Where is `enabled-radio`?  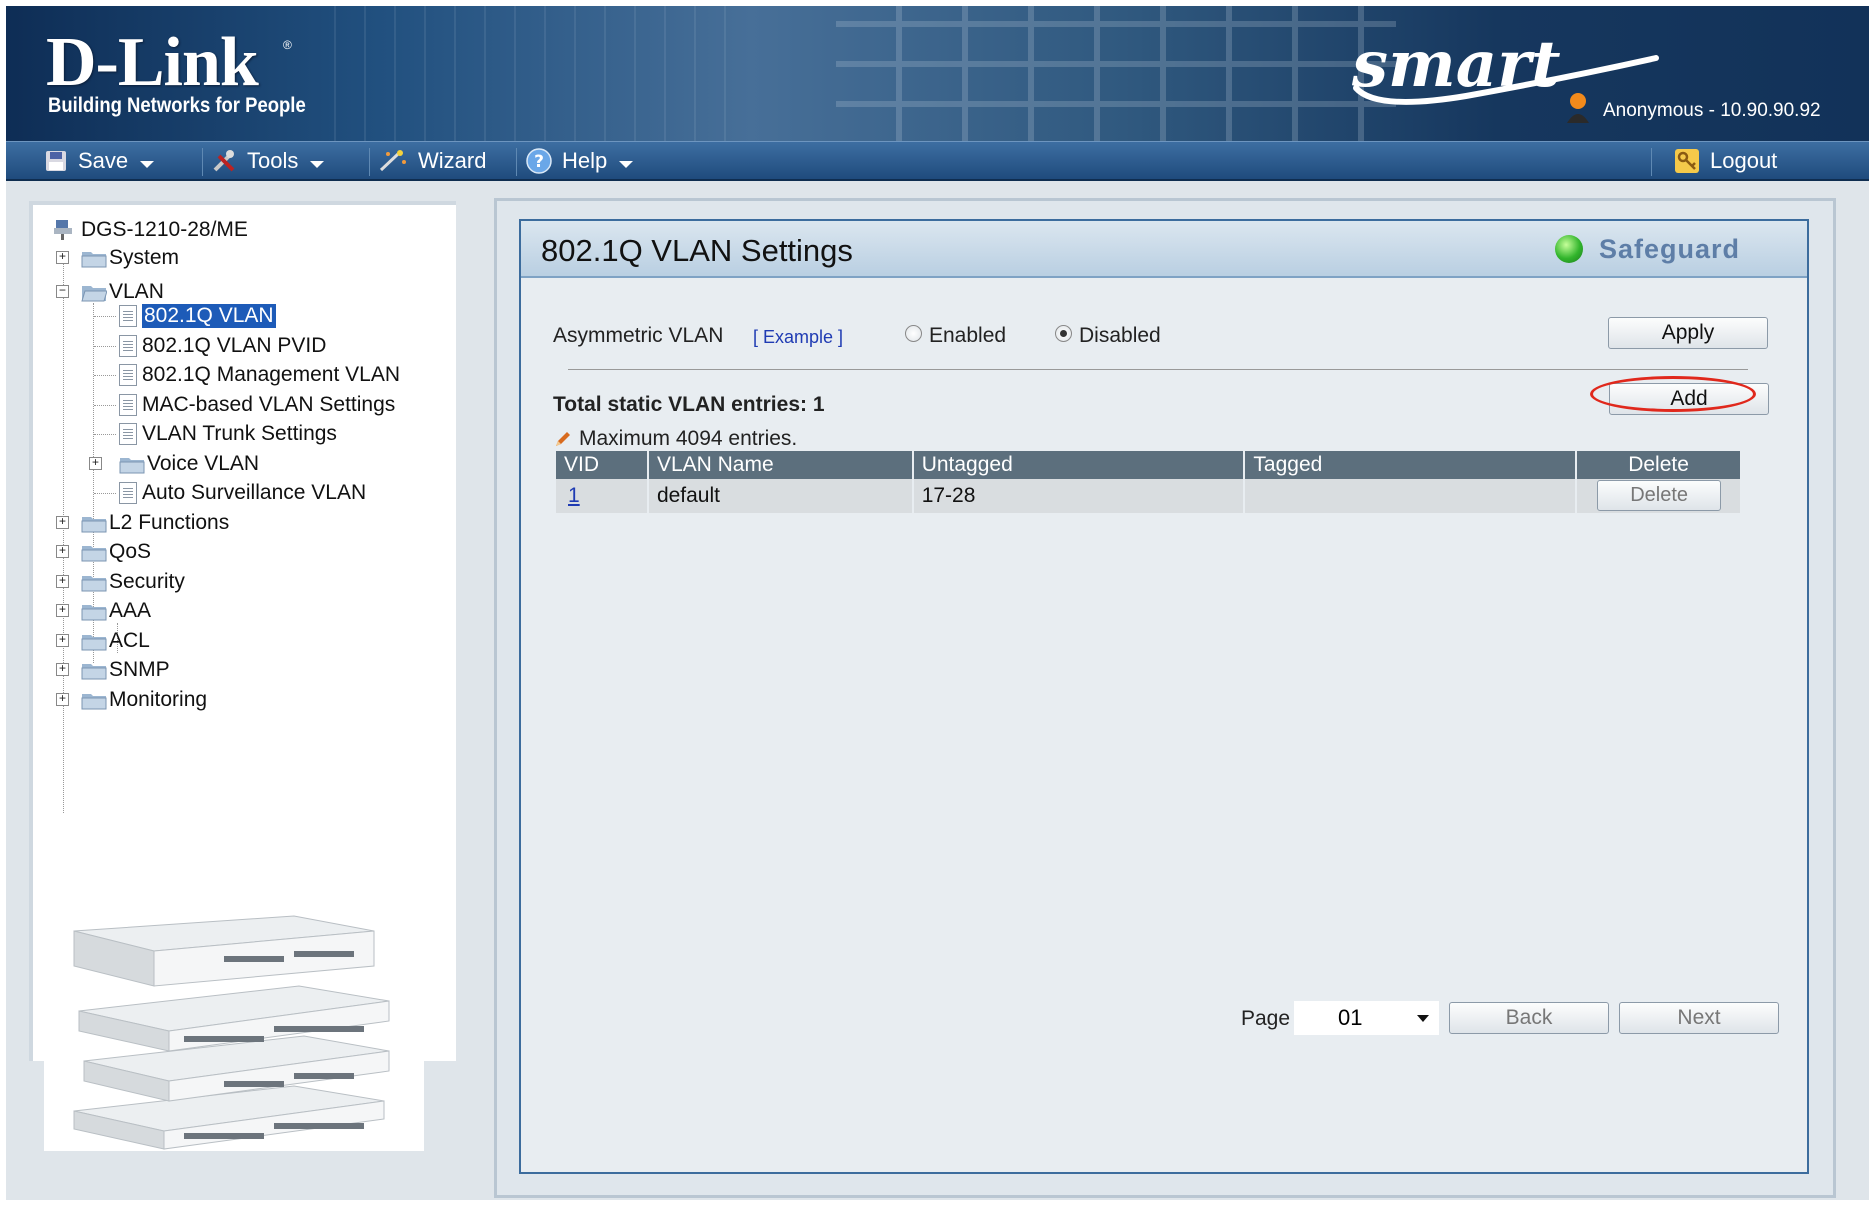 enabled-radio is located at coordinates (913, 333).